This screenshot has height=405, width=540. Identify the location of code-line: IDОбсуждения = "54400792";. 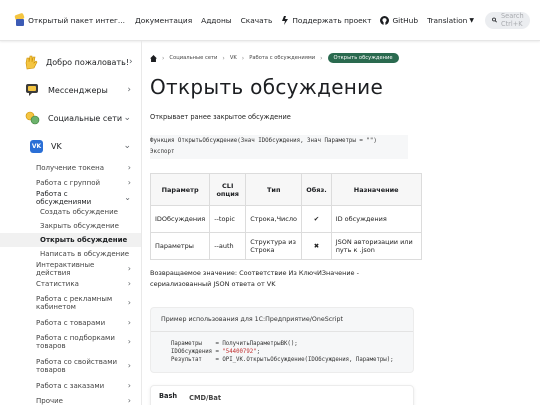
(287, 352).